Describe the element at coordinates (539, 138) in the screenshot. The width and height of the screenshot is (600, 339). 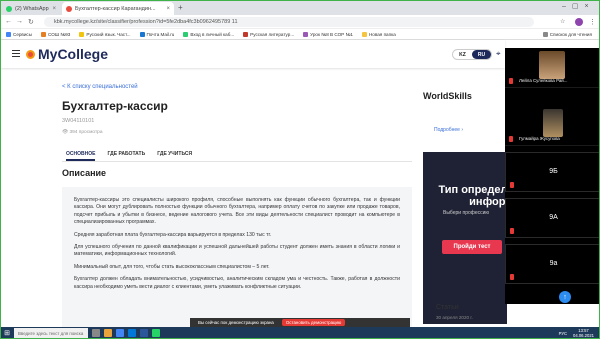
I see `participant-name: Гулмайра Жусупова` at that location.